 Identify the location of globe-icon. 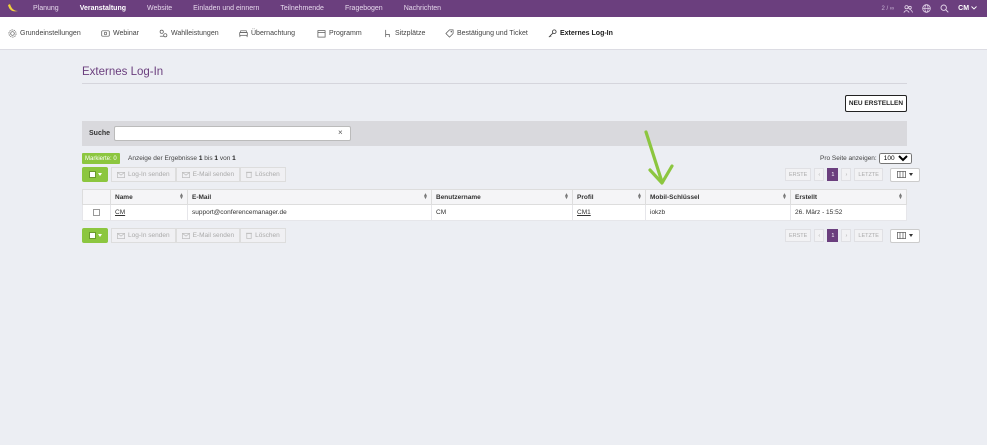
(926, 8).